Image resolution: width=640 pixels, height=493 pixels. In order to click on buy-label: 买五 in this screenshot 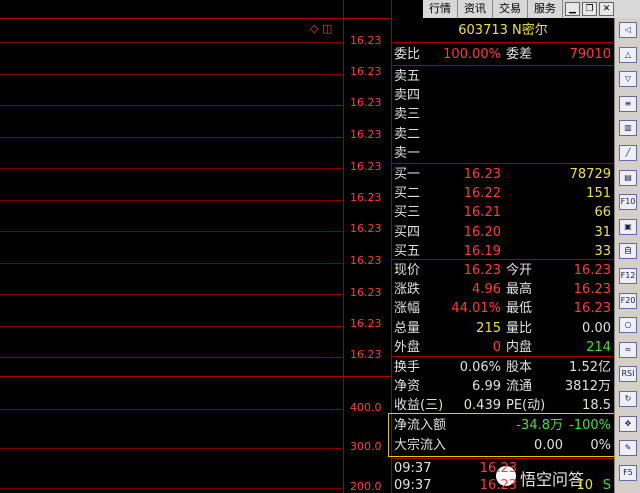, I will do `click(407, 251)`.